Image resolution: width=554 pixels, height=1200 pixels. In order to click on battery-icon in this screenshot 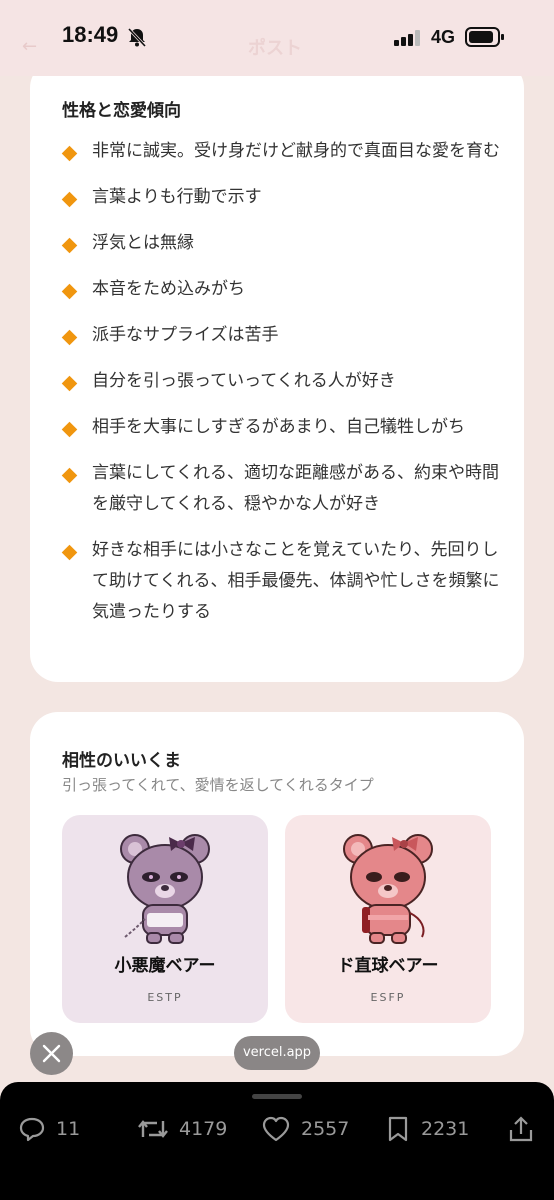, I will do `click(484, 37)`.